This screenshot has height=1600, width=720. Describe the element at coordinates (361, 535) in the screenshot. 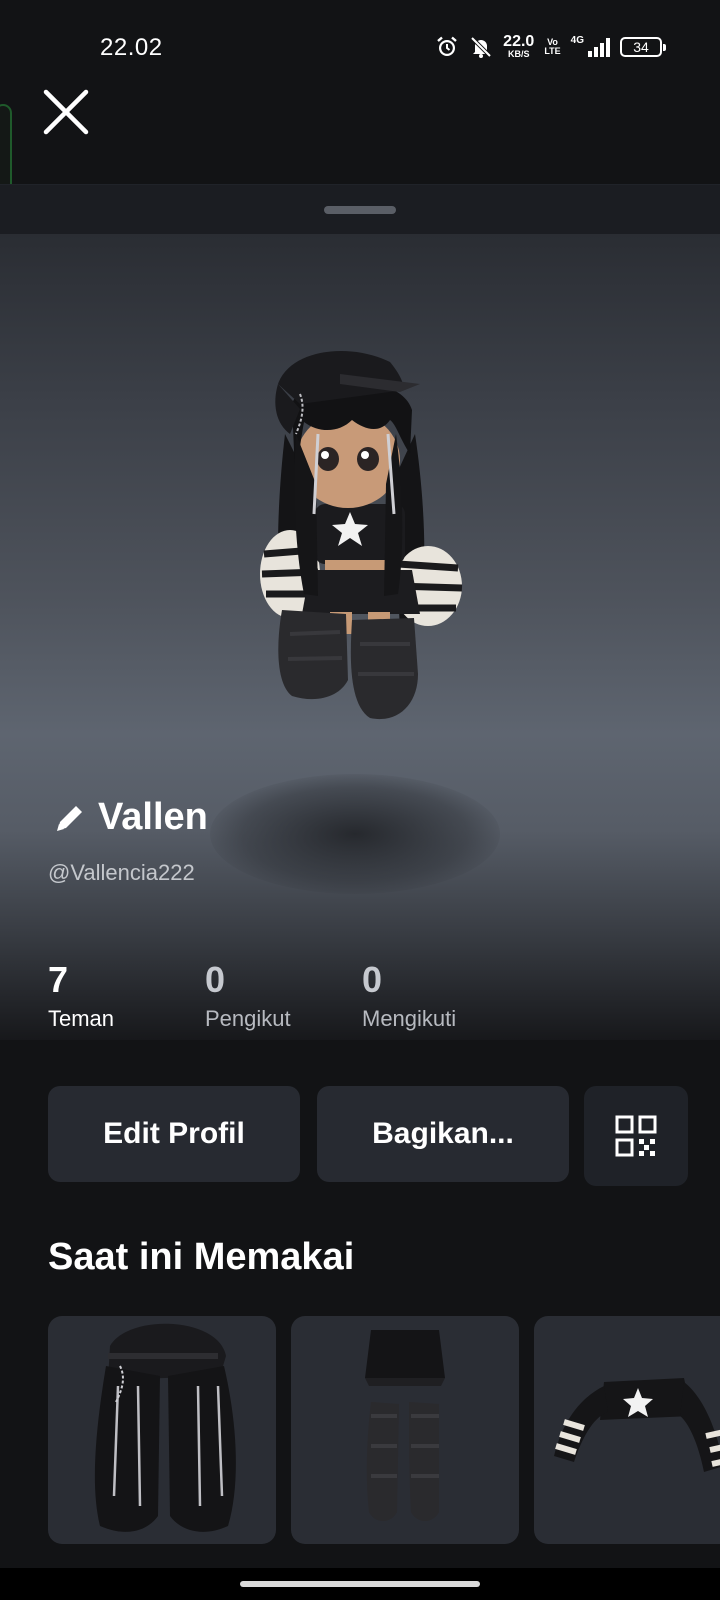

I see `avatar-3d-render` at that location.